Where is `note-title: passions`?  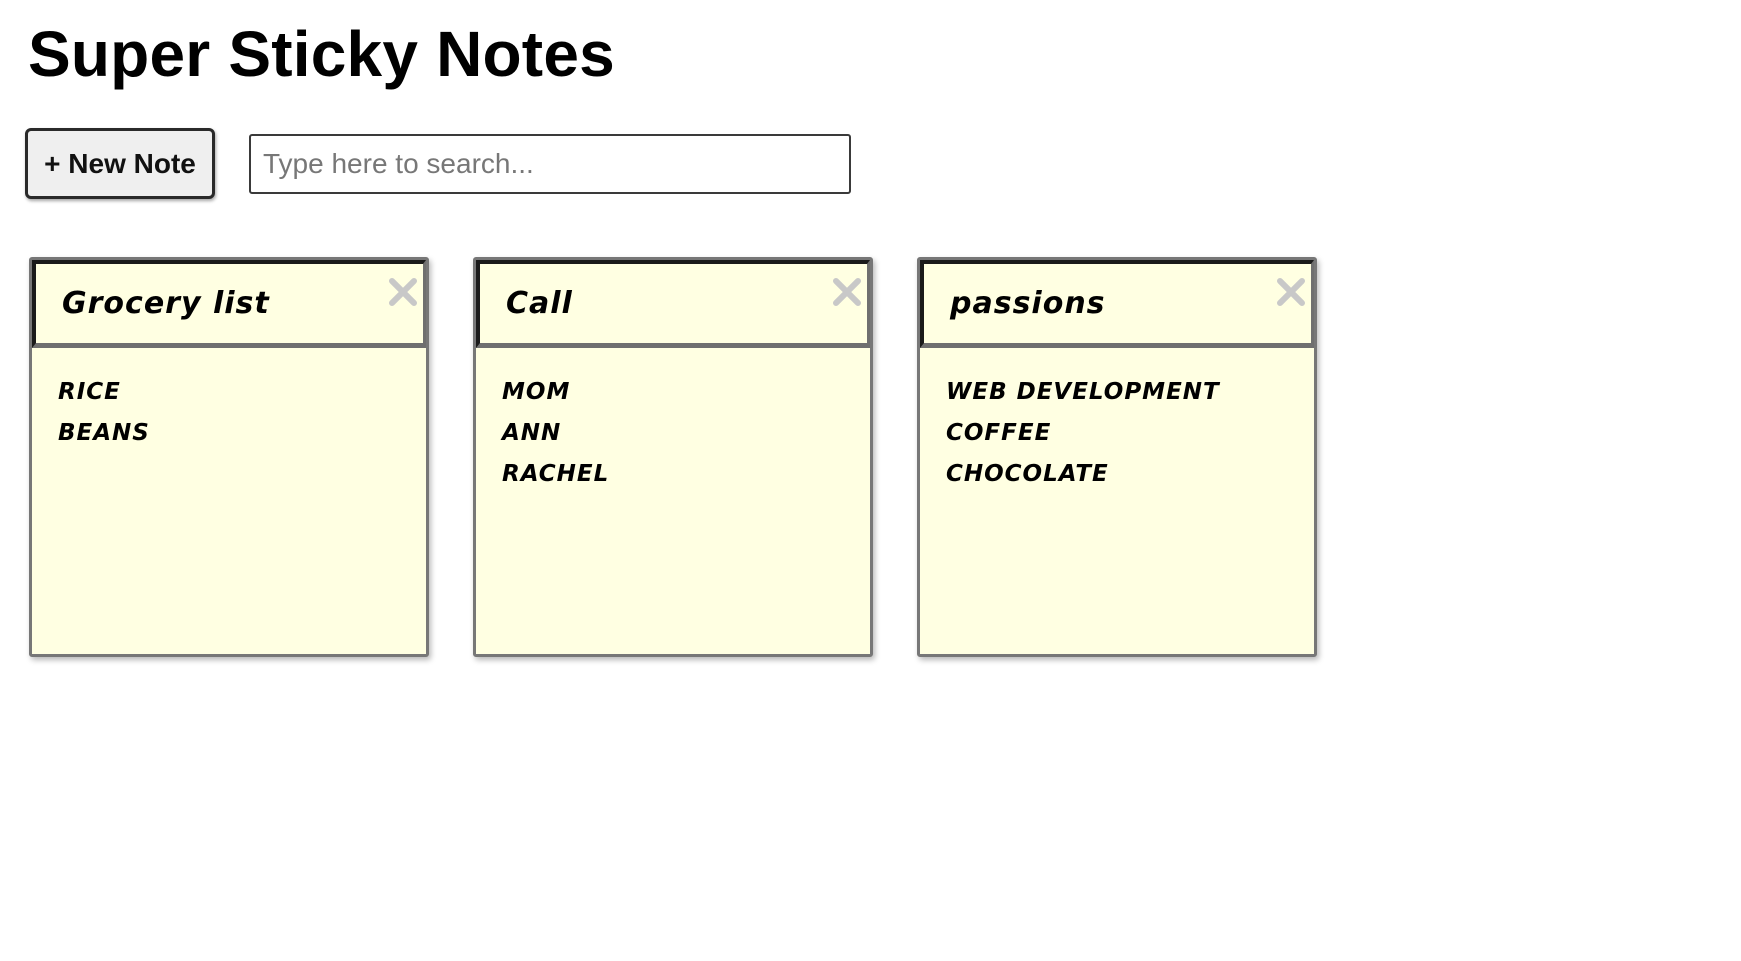 note-title: passions is located at coordinates (1028, 303).